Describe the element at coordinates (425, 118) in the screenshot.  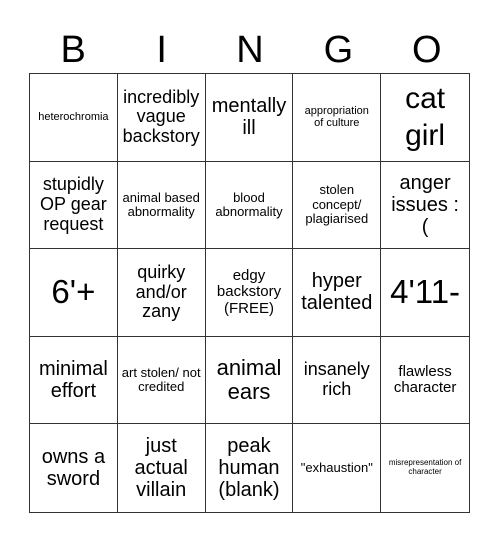
I see `bingo-cell: cat girl` at that location.